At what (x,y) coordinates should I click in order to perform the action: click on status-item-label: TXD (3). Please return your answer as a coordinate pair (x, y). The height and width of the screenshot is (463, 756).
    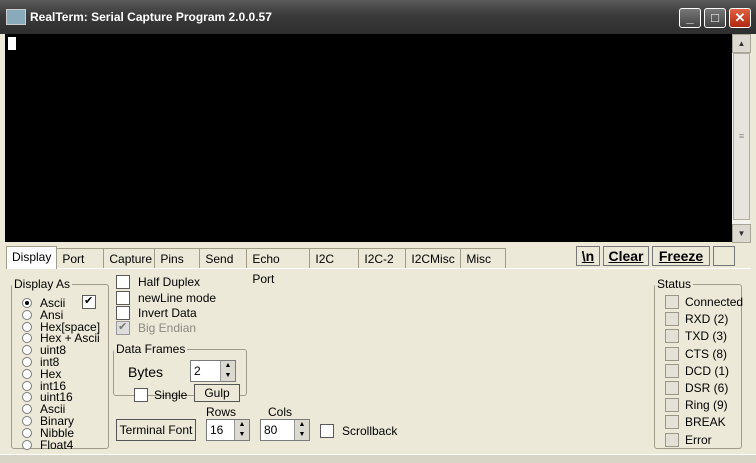
    Looking at the image, I should click on (706, 336).